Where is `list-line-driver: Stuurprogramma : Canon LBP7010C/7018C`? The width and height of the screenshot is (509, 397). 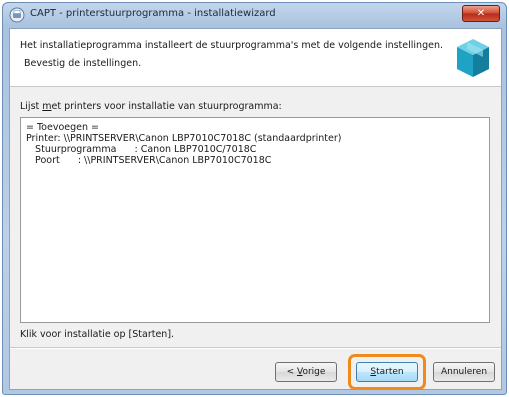
list-line-driver: Stuurprogramma : Canon LBP7010C/7018C is located at coordinates (141, 149).